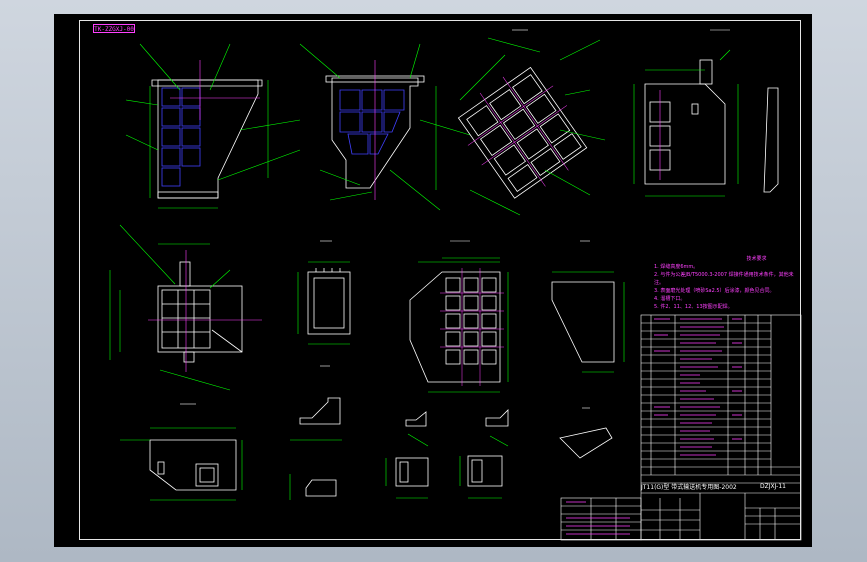 This screenshot has width=867, height=562. Describe the element at coordinates (724, 279) in the screenshot. I see `note-line: 2. 与件为公差JB/T5000.3-2007 焊接件通用技术条件，其他未注。` at that location.